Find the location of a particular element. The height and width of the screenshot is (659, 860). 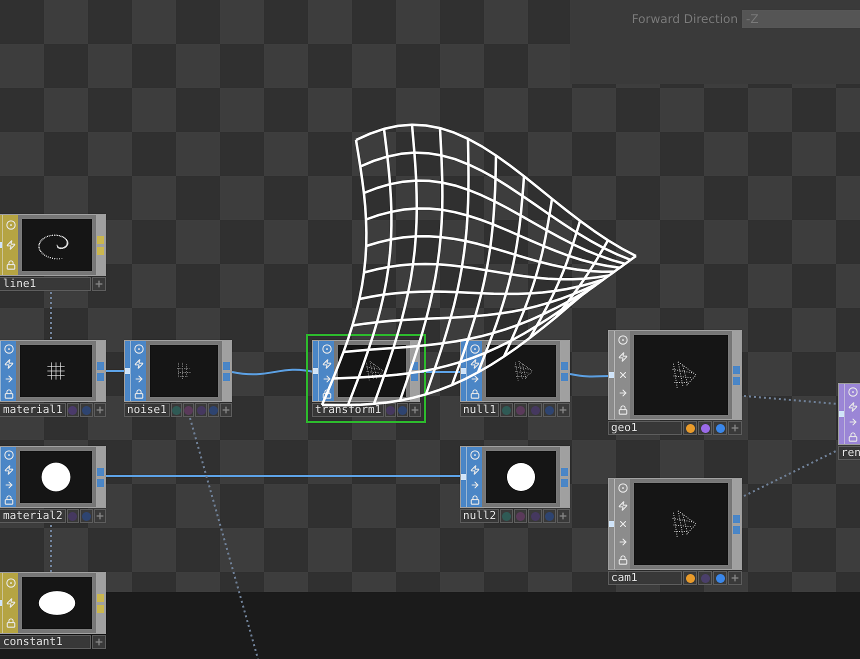

node-name: null2 is located at coordinates (480, 516).